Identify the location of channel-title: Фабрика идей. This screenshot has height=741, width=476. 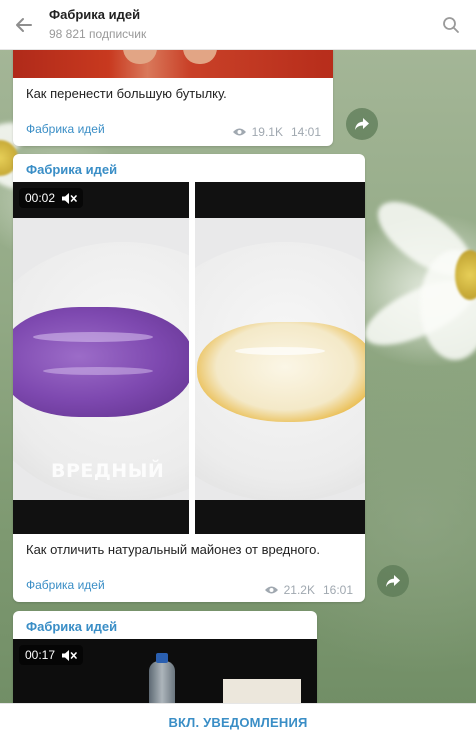
(94, 14).